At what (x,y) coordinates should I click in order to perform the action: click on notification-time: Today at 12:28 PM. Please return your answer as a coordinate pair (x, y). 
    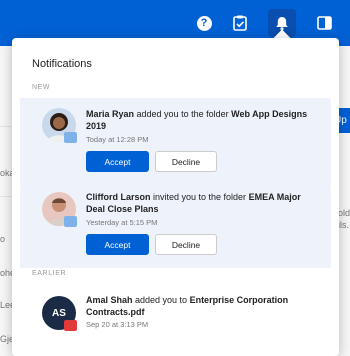
    Looking at the image, I should click on (117, 139).